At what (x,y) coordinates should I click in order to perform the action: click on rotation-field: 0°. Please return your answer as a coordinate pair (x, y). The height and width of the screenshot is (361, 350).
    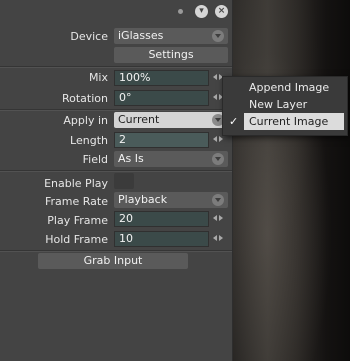
    Looking at the image, I should click on (161, 98).